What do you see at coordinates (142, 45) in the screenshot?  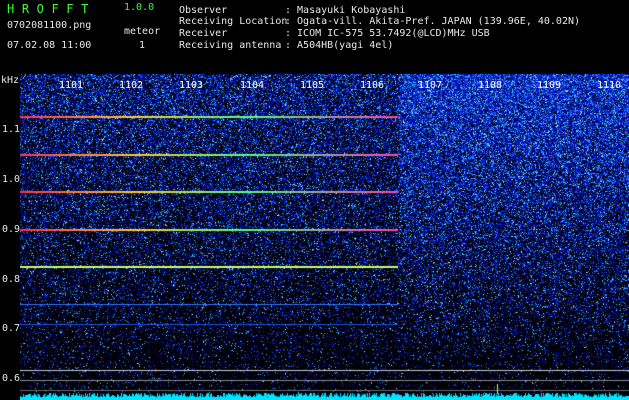 I see `meteor-count: 1` at bounding box center [142, 45].